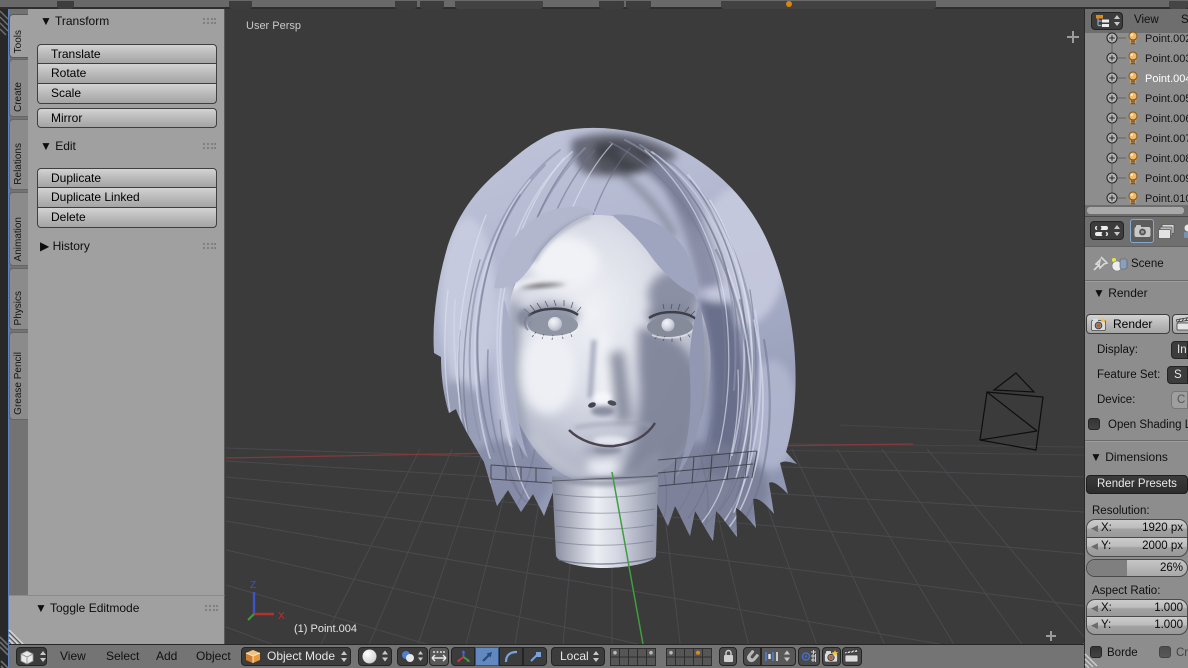 The width and height of the screenshot is (1188, 668). Describe the element at coordinates (1166, 159) in the screenshot. I see `svg-text: Point.008` at that location.